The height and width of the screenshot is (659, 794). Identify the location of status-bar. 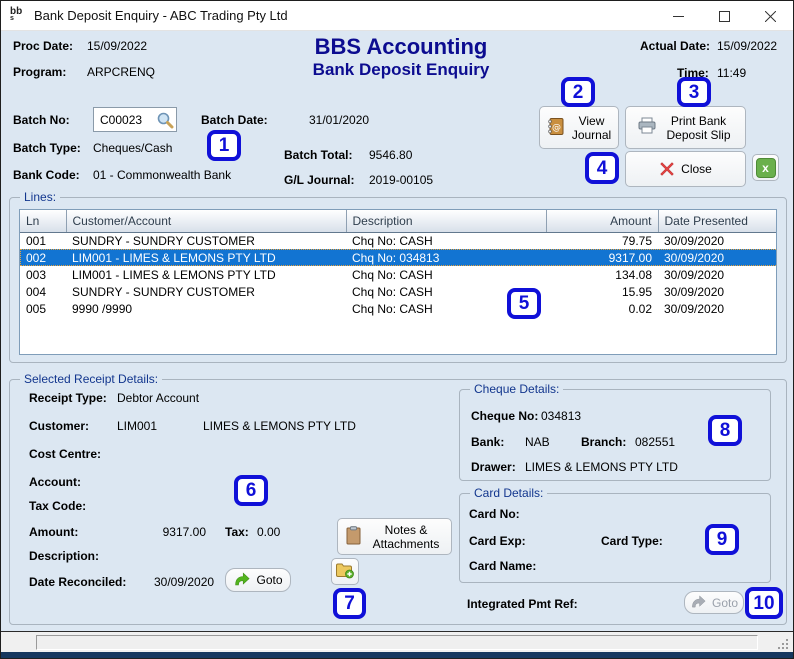
(397, 641).